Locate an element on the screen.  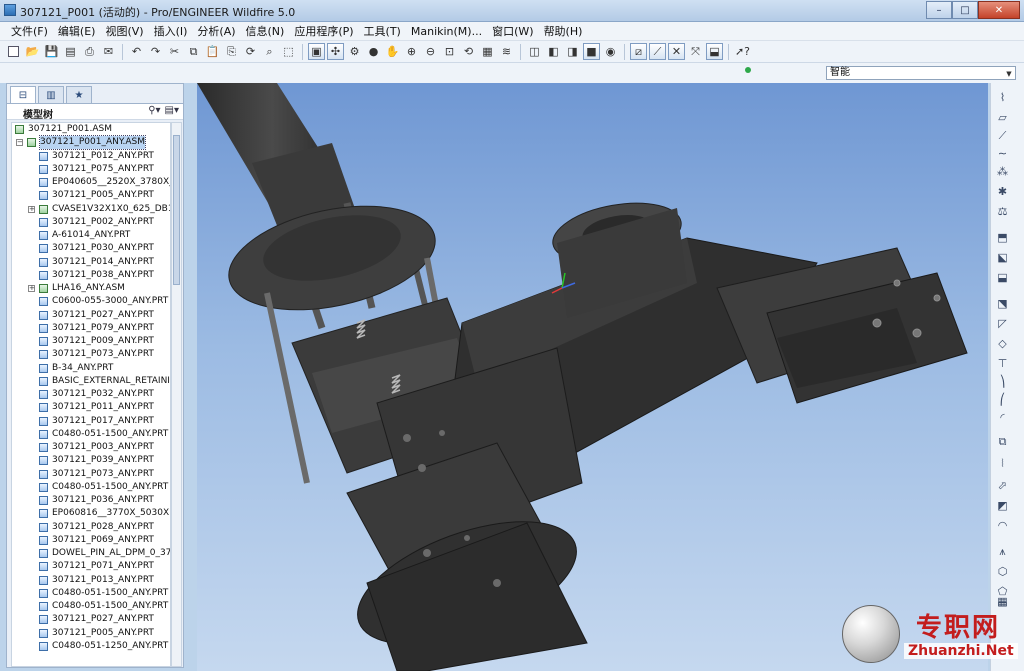
mirror-tool-icon: ⦚ is located at coordinates (1002, 463).